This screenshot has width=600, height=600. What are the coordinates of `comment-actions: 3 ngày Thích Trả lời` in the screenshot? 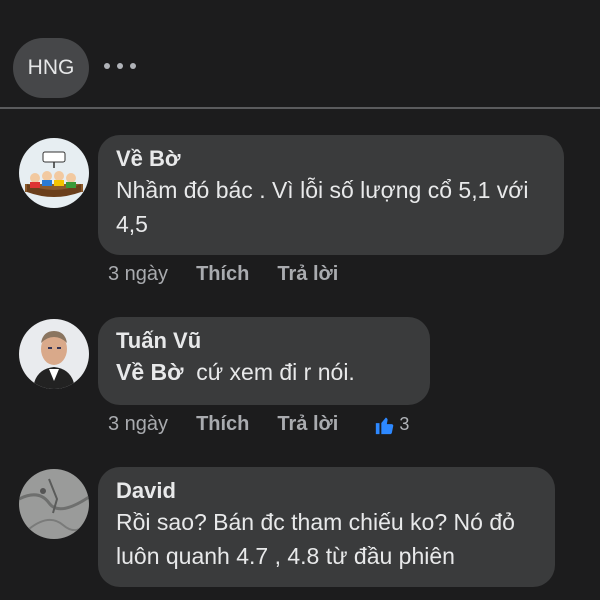 It's located at (223, 274).